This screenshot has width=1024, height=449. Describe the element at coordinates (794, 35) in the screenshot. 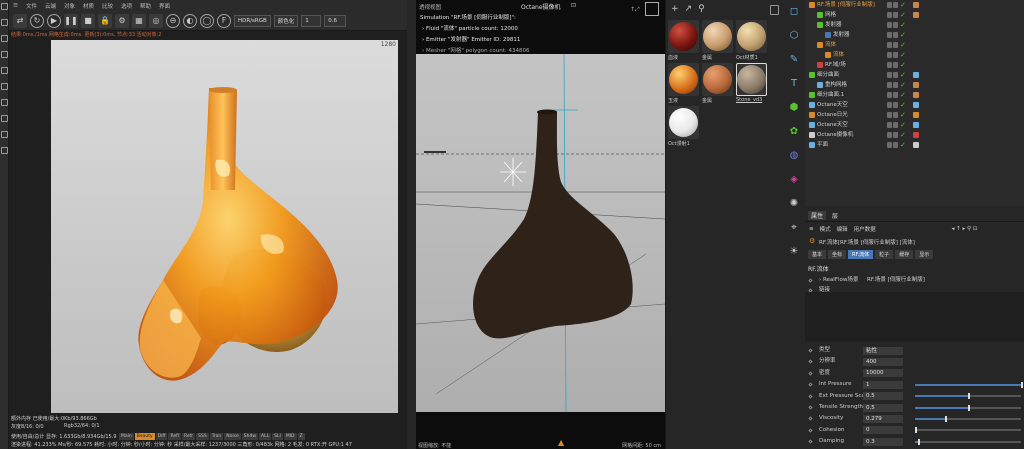

I see `primitive-cube-icon: ⬡` at that location.